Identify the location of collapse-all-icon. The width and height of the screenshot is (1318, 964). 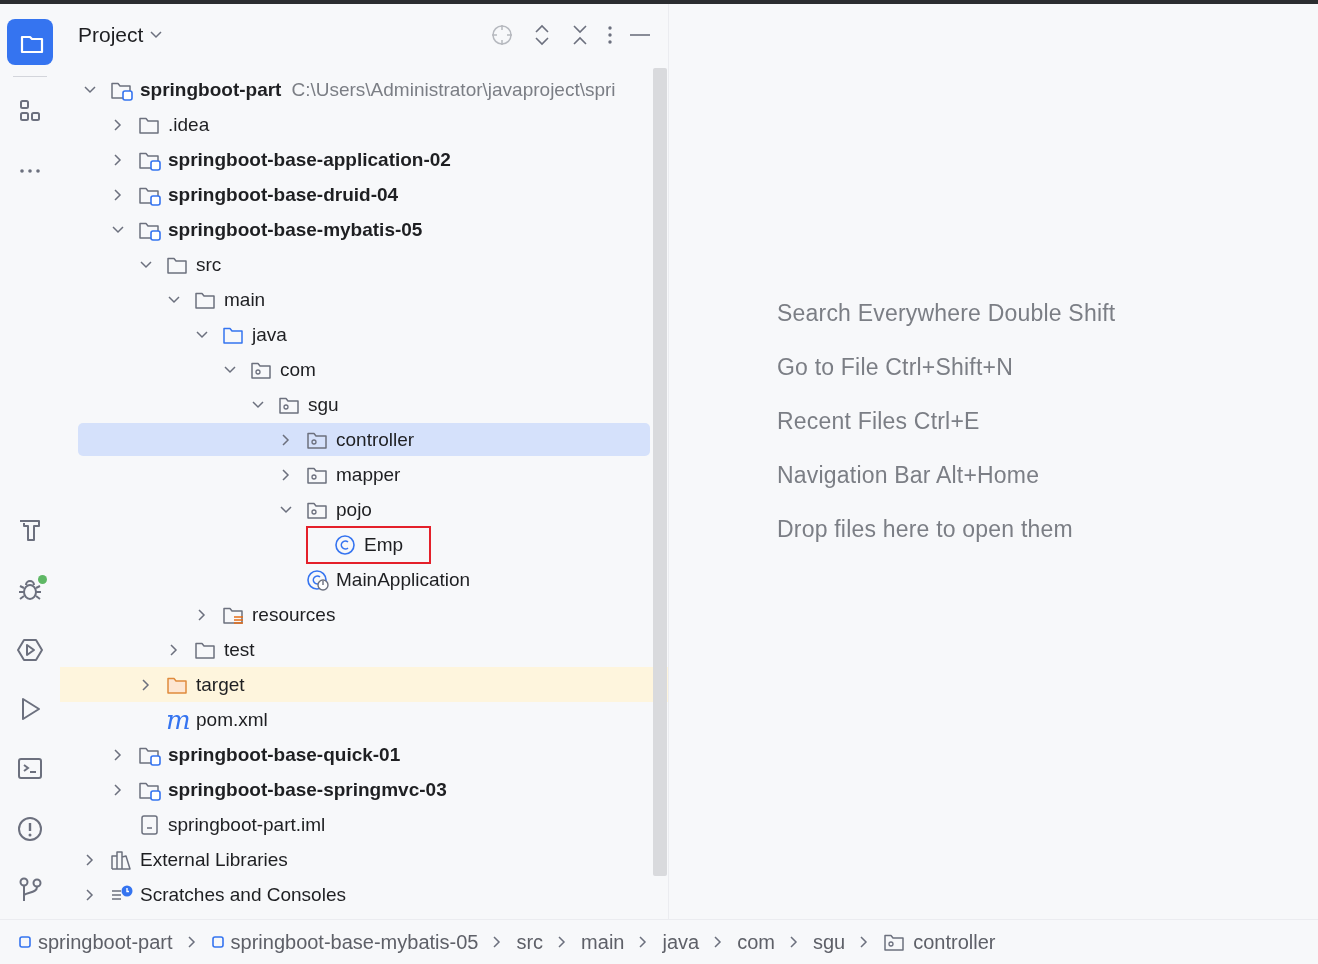
(580, 35).